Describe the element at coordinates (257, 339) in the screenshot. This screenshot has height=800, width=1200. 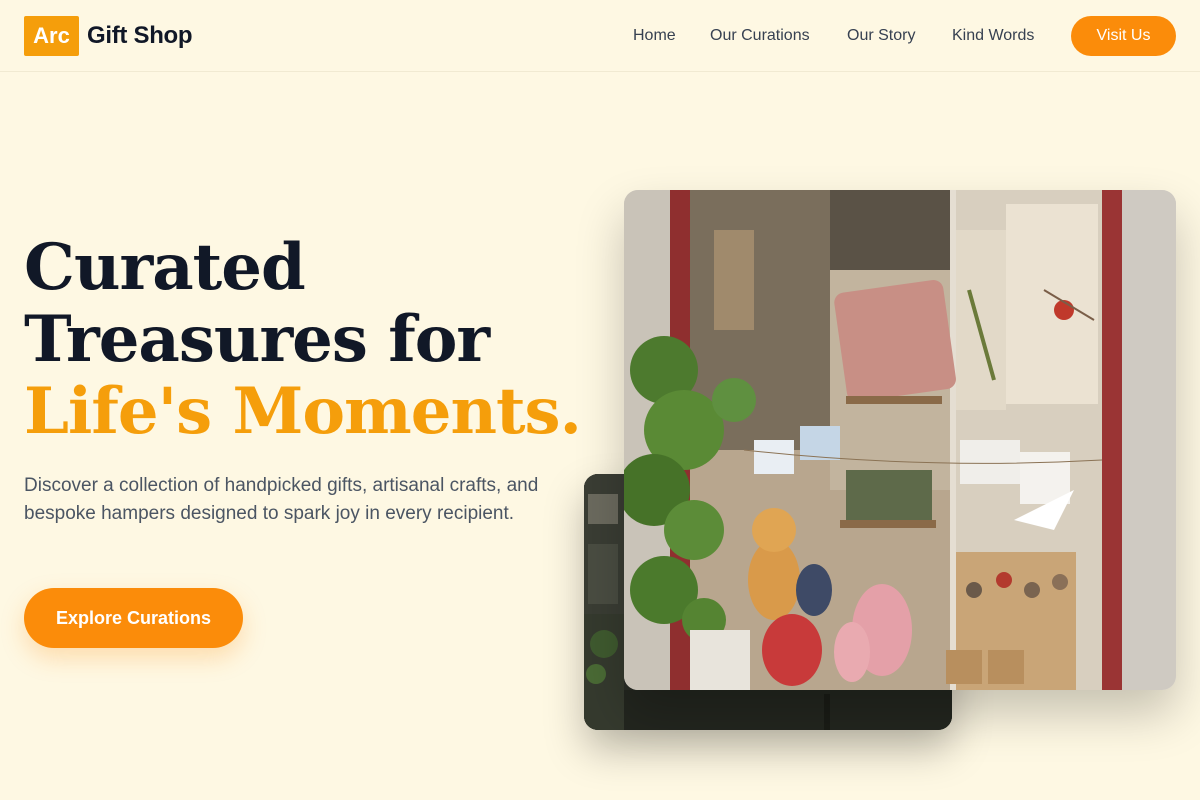
I see `hero-title-line-2: Treasures for` at that location.